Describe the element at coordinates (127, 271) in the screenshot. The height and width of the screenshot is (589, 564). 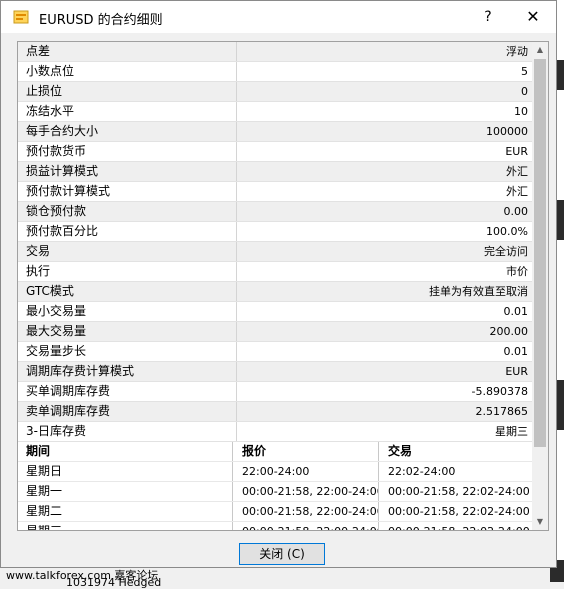
I see `property-key: 执行` at that location.